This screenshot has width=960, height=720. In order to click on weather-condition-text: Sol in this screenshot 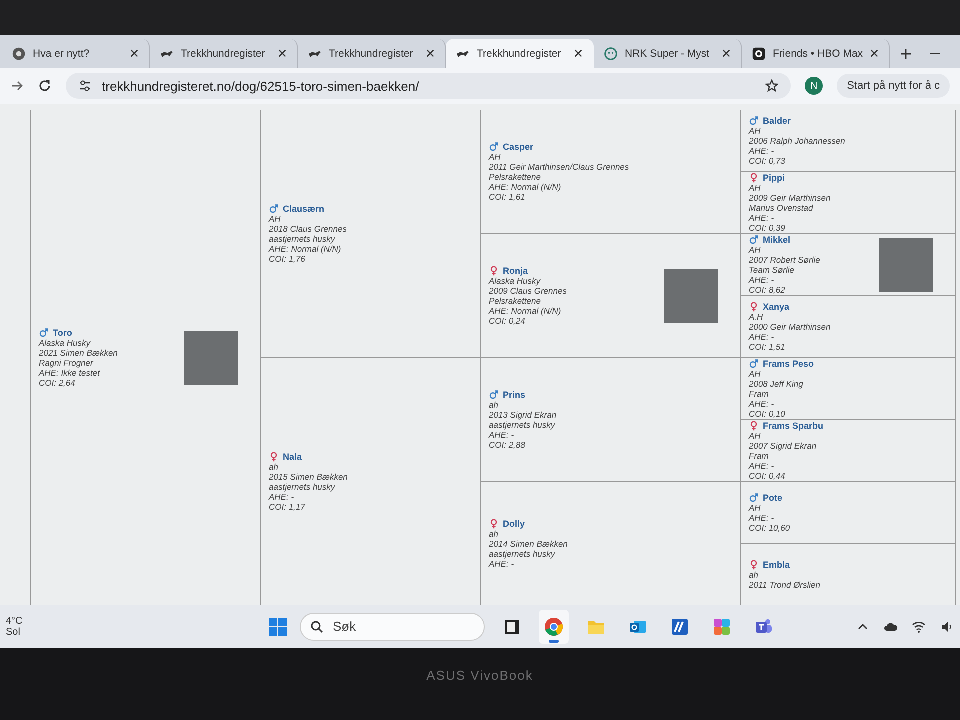, I will do `click(14, 632)`.